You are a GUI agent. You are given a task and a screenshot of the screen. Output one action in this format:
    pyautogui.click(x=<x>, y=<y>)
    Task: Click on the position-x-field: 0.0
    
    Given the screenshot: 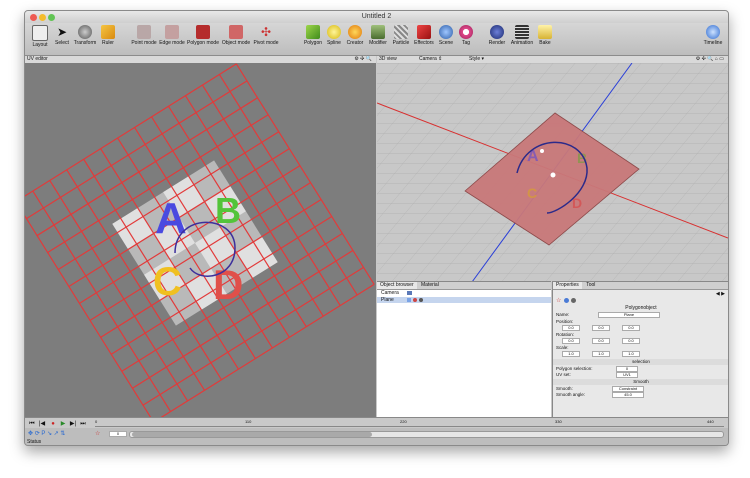 What is the action you would take?
    pyautogui.click(x=571, y=328)
    